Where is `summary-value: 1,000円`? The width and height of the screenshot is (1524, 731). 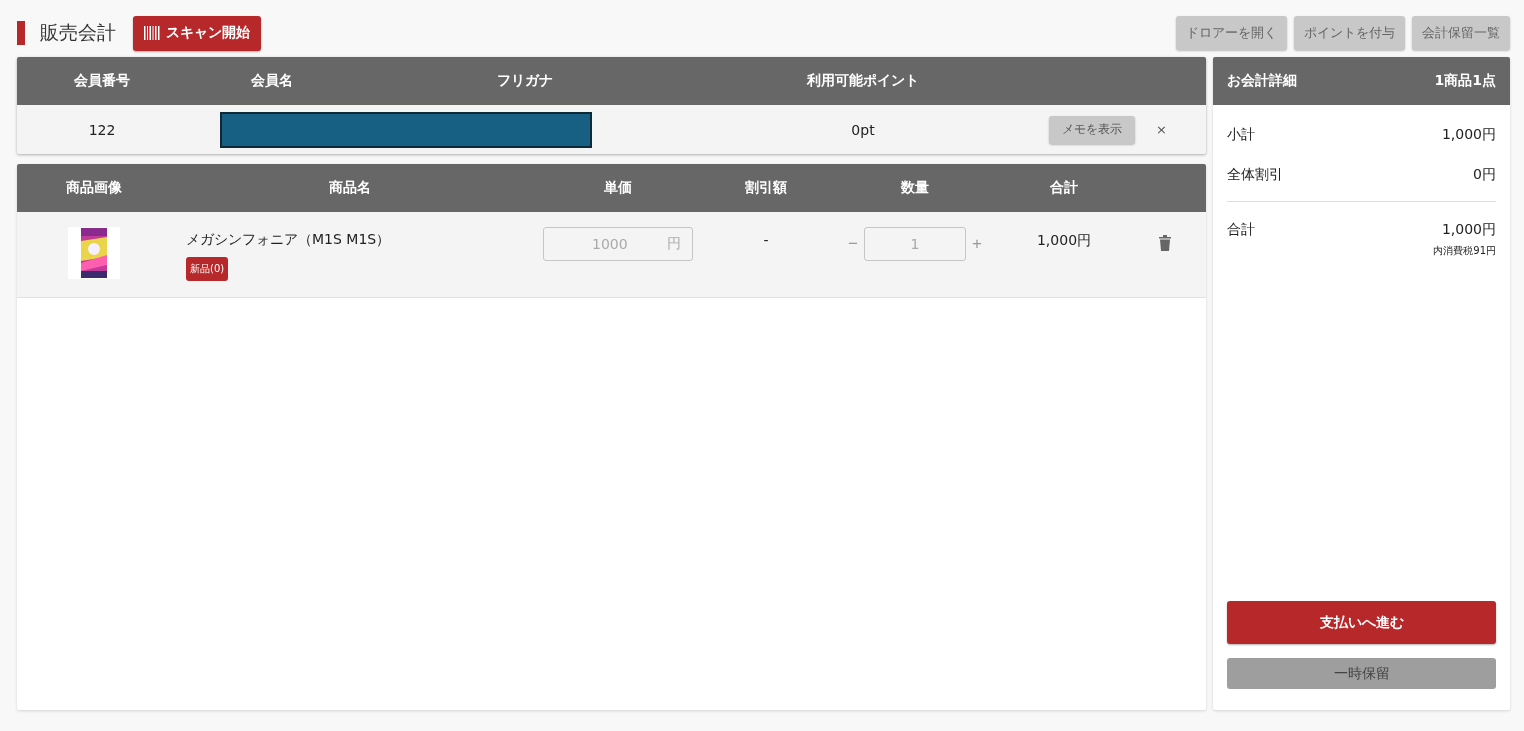 summary-value: 1,000円 is located at coordinates (1468, 135).